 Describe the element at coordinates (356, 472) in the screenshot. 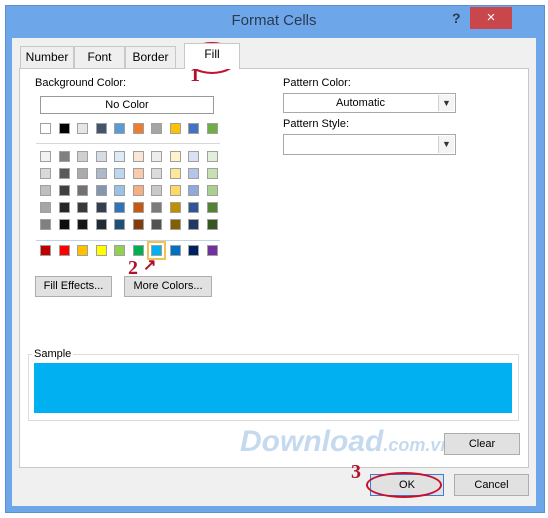

I see `annotation-step-3: 3` at that location.